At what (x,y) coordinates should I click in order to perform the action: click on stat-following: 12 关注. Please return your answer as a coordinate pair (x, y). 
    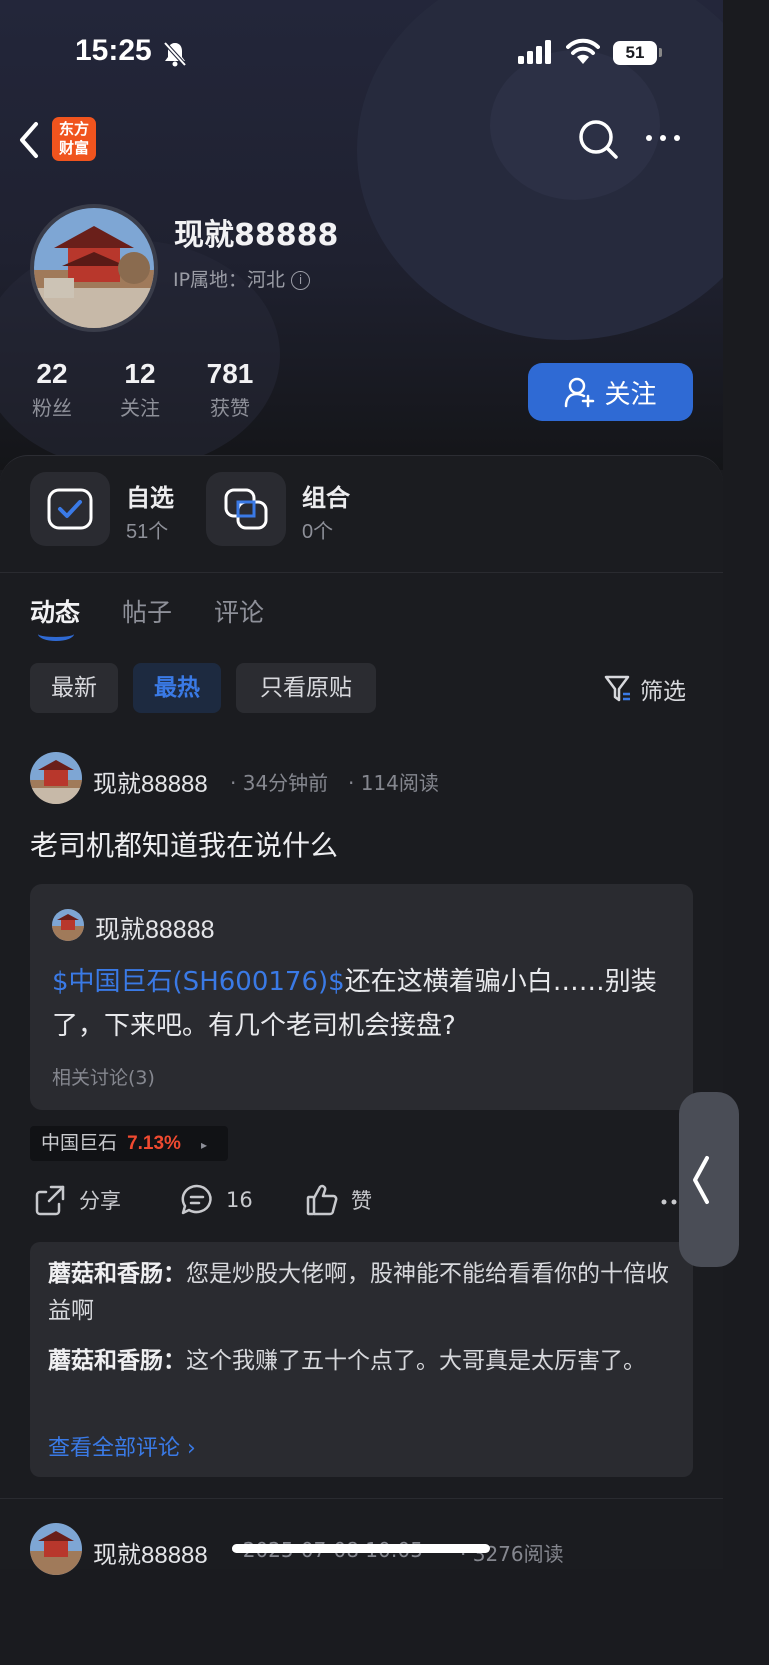
    Looking at the image, I should click on (140, 389).